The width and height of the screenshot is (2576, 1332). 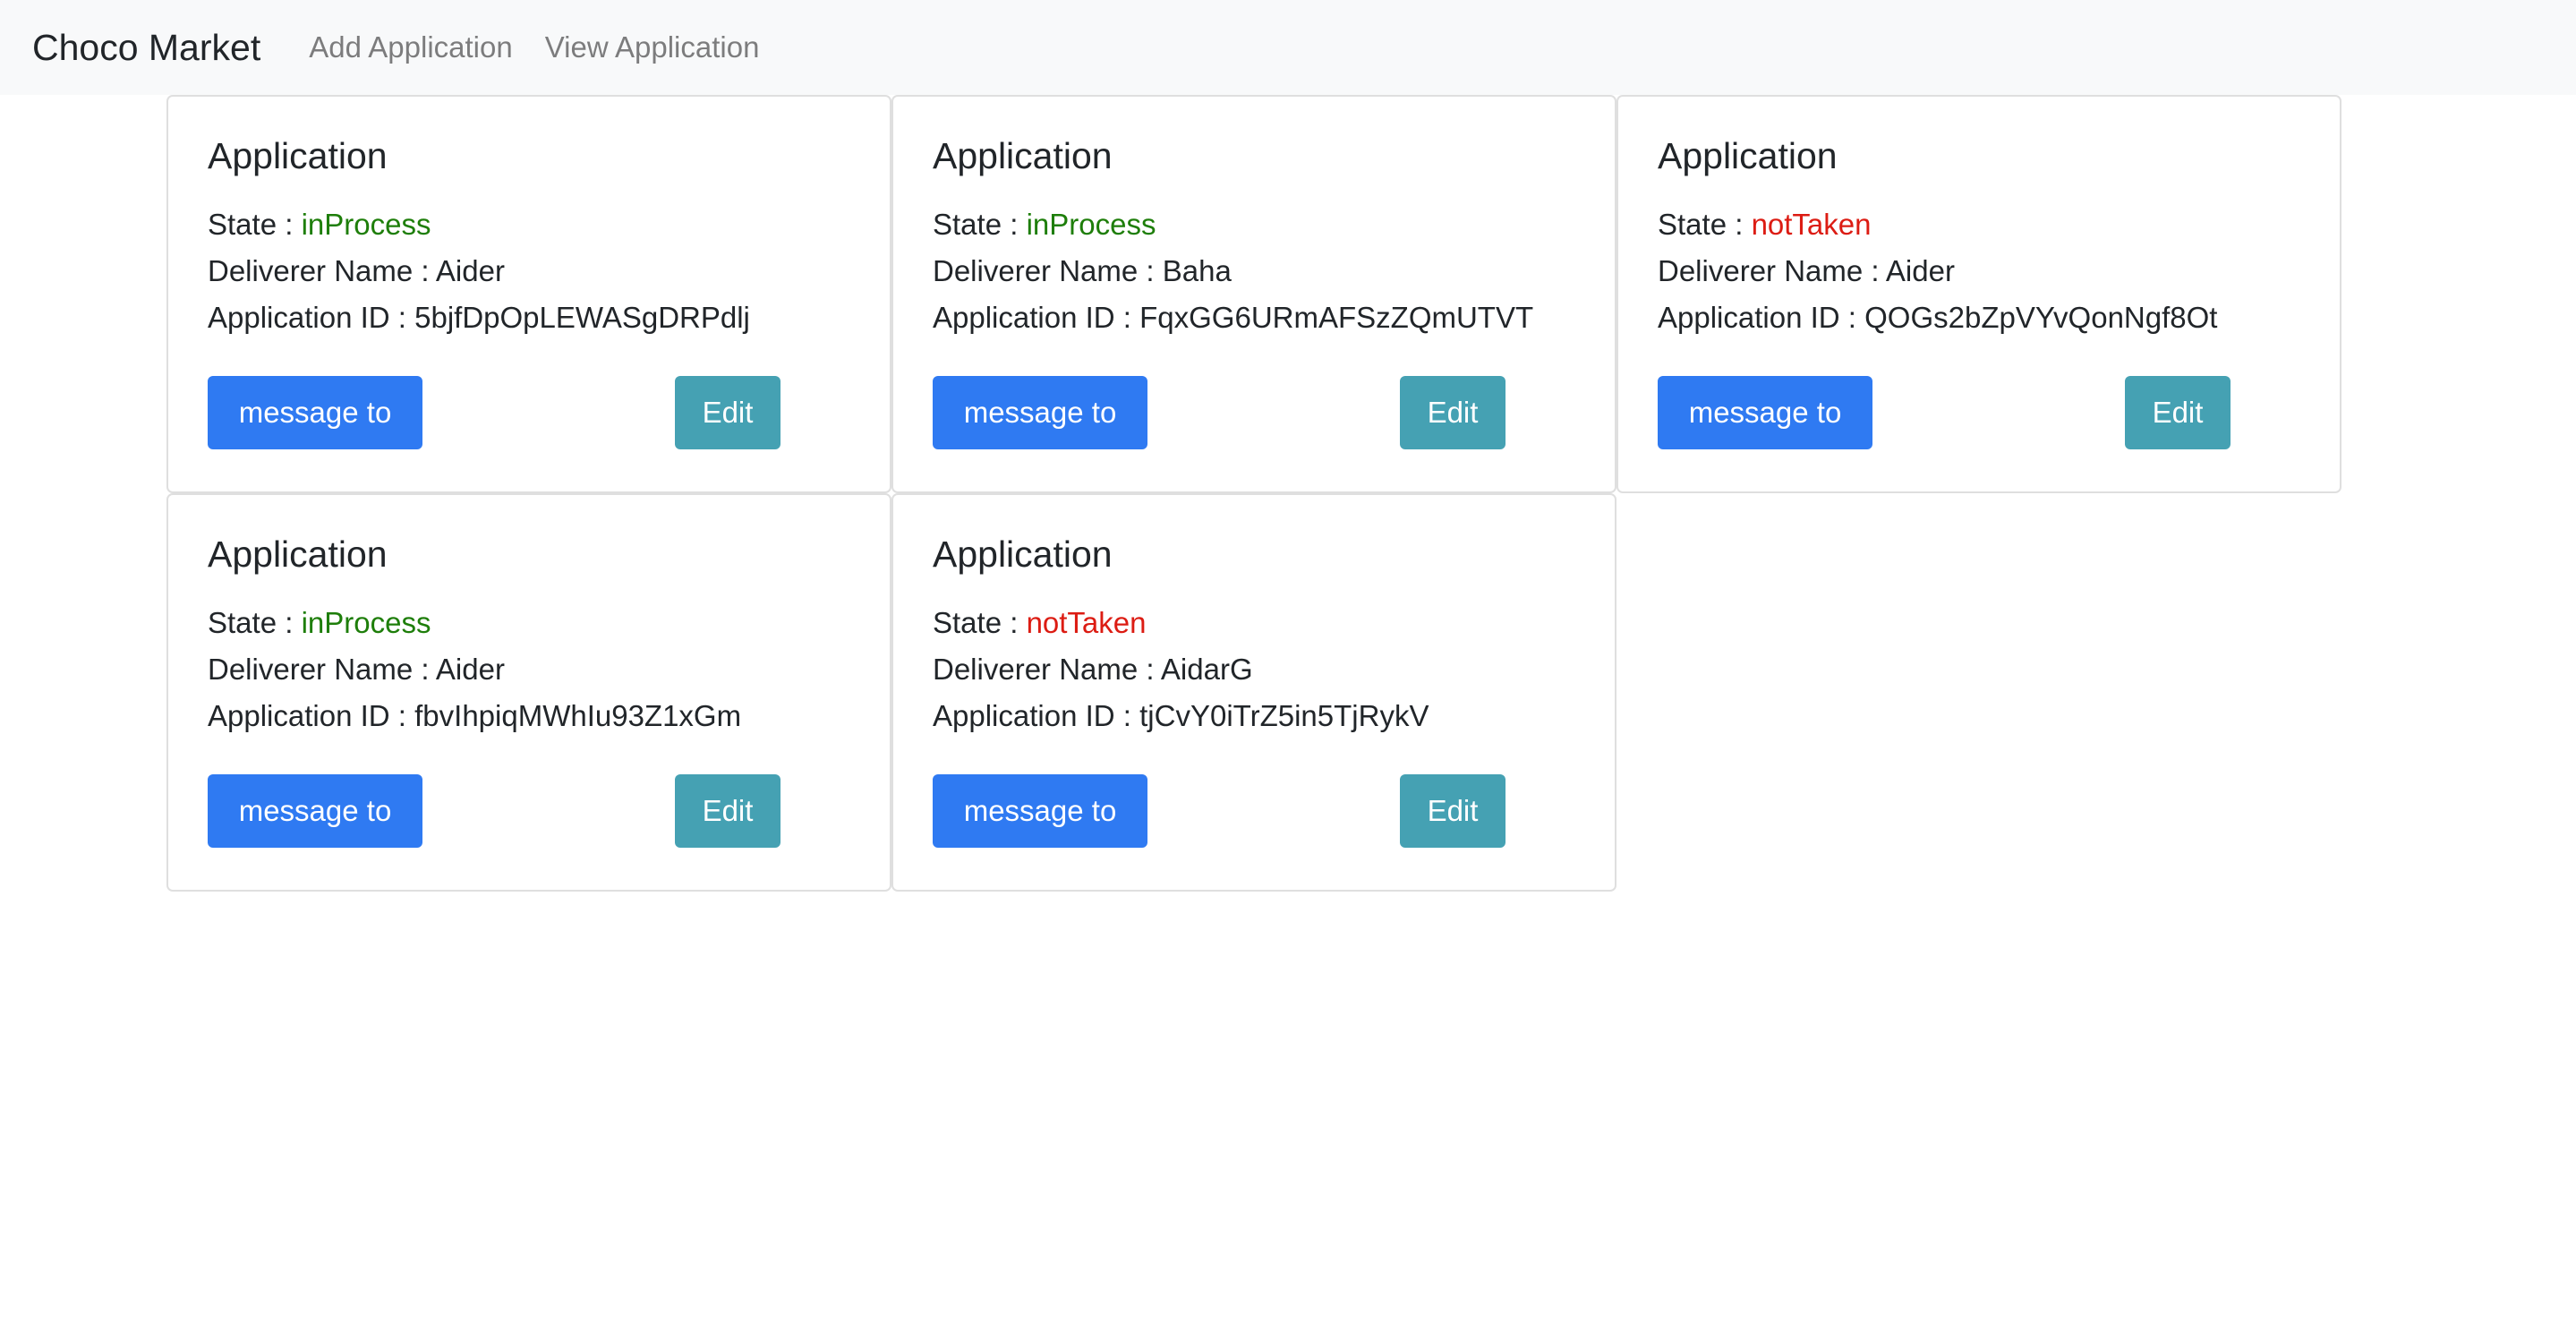 I want to click on app-id-value: fbvIhpiqMWhIu93Z1xGm, so click(x=578, y=716).